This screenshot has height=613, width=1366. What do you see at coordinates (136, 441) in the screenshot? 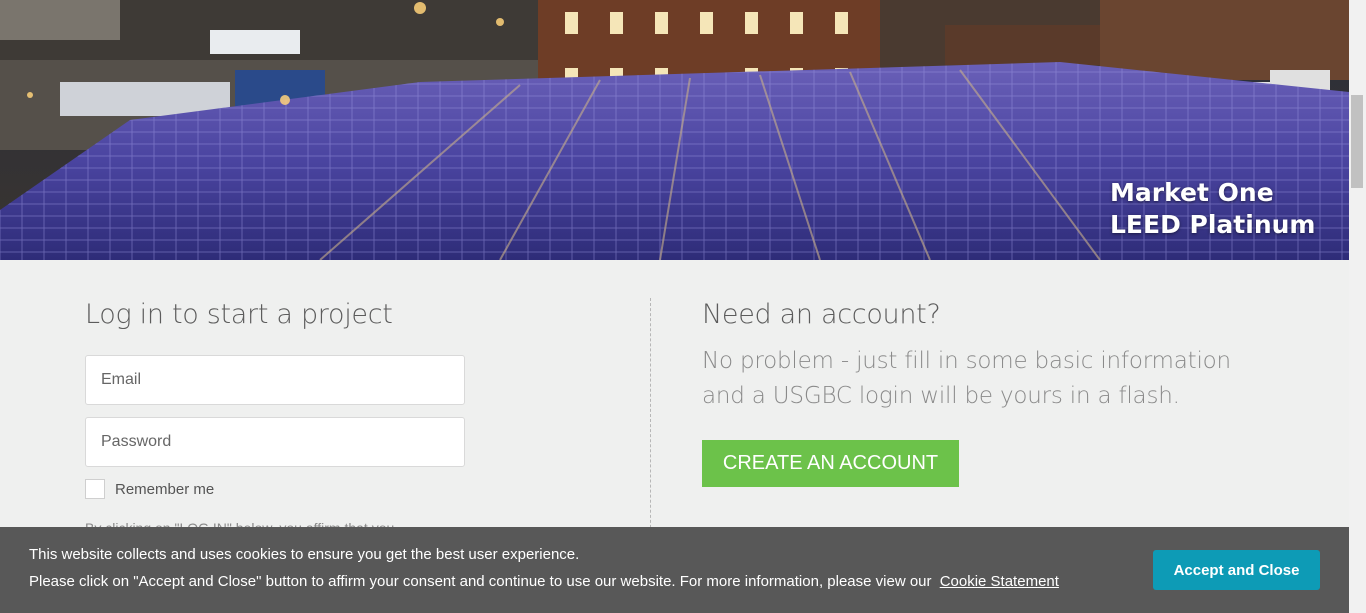
I see `password-placeholder: Password` at bounding box center [136, 441].